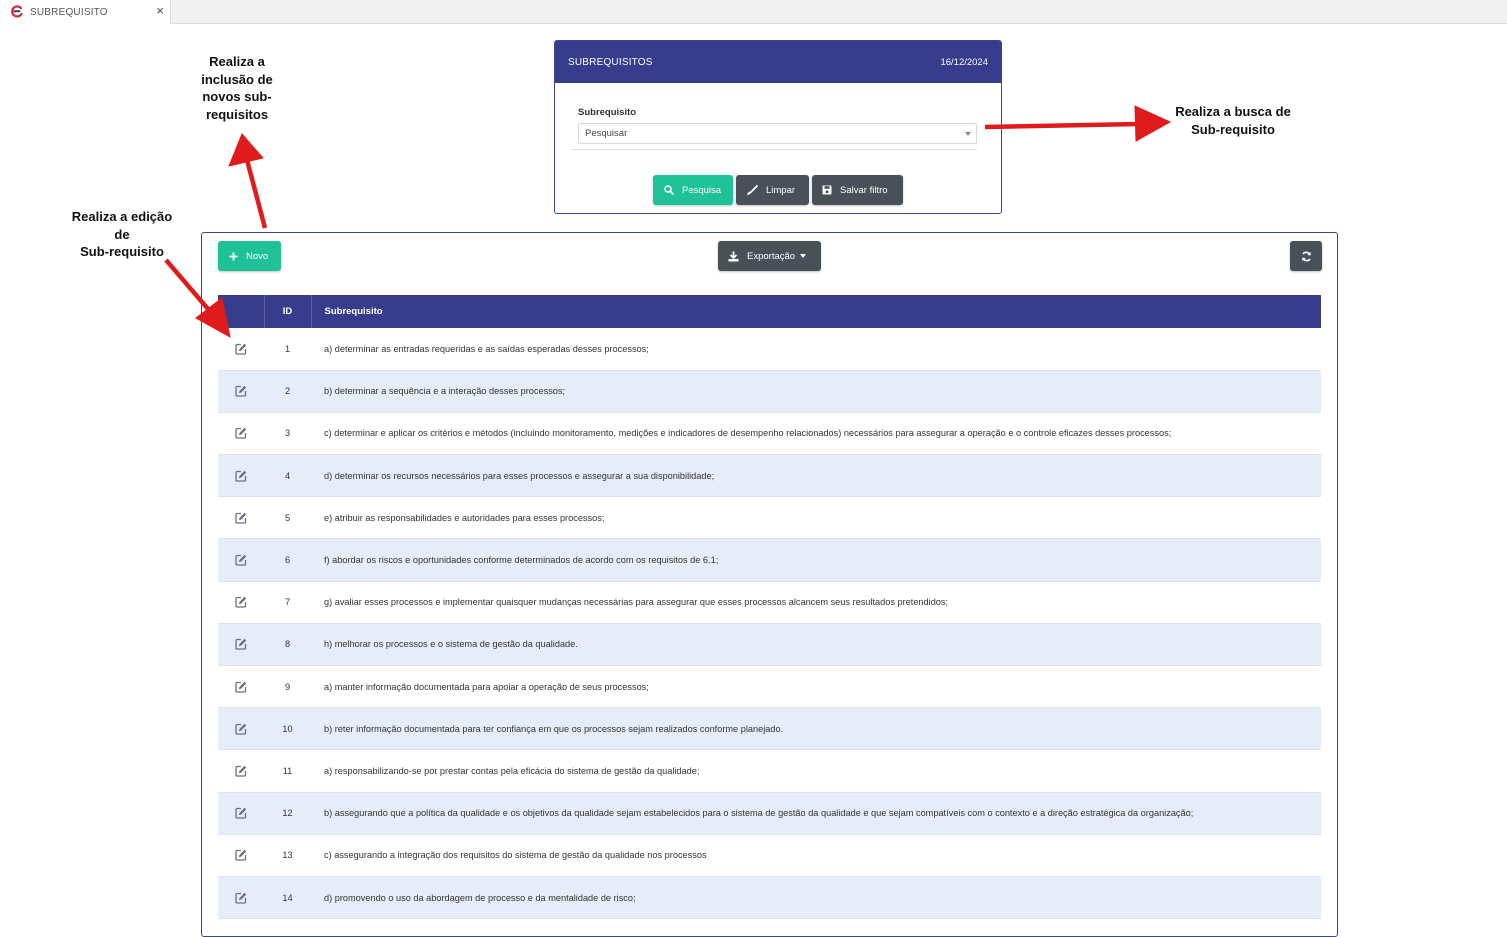  What do you see at coordinates (287, 433) in the screenshot?
I see `row-id: 3` at bounding box center [287, 433].